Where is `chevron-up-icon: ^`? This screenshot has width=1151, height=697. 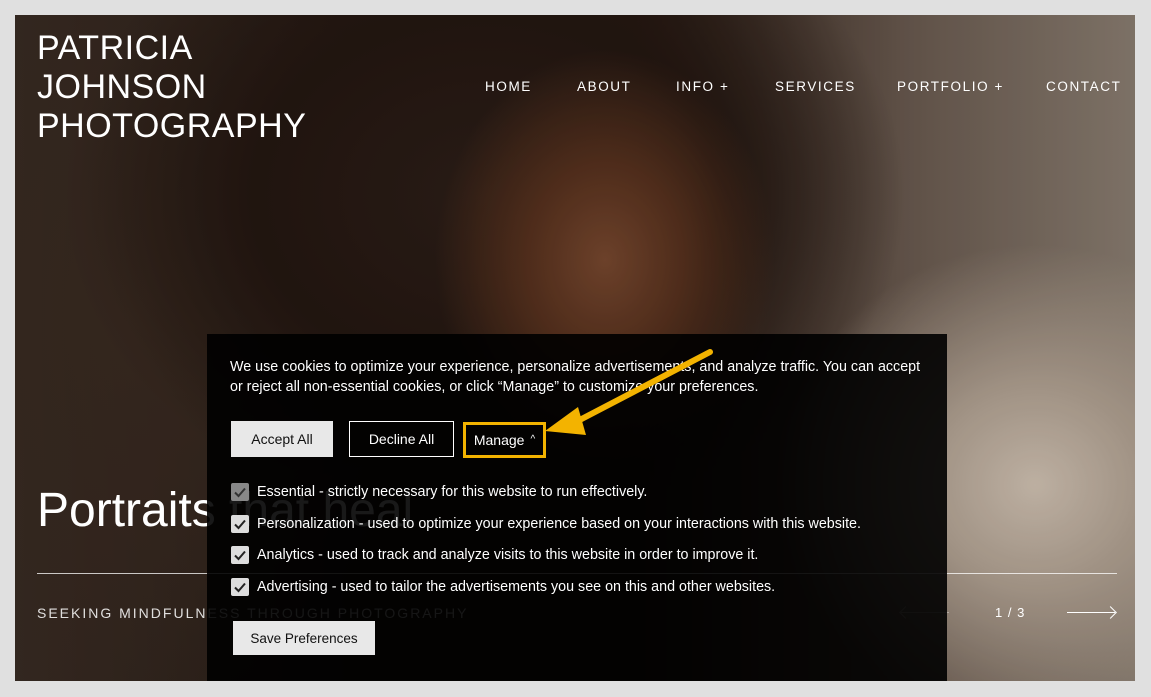 chevron-up-icon: ^ is located at coordinates (533, 439).